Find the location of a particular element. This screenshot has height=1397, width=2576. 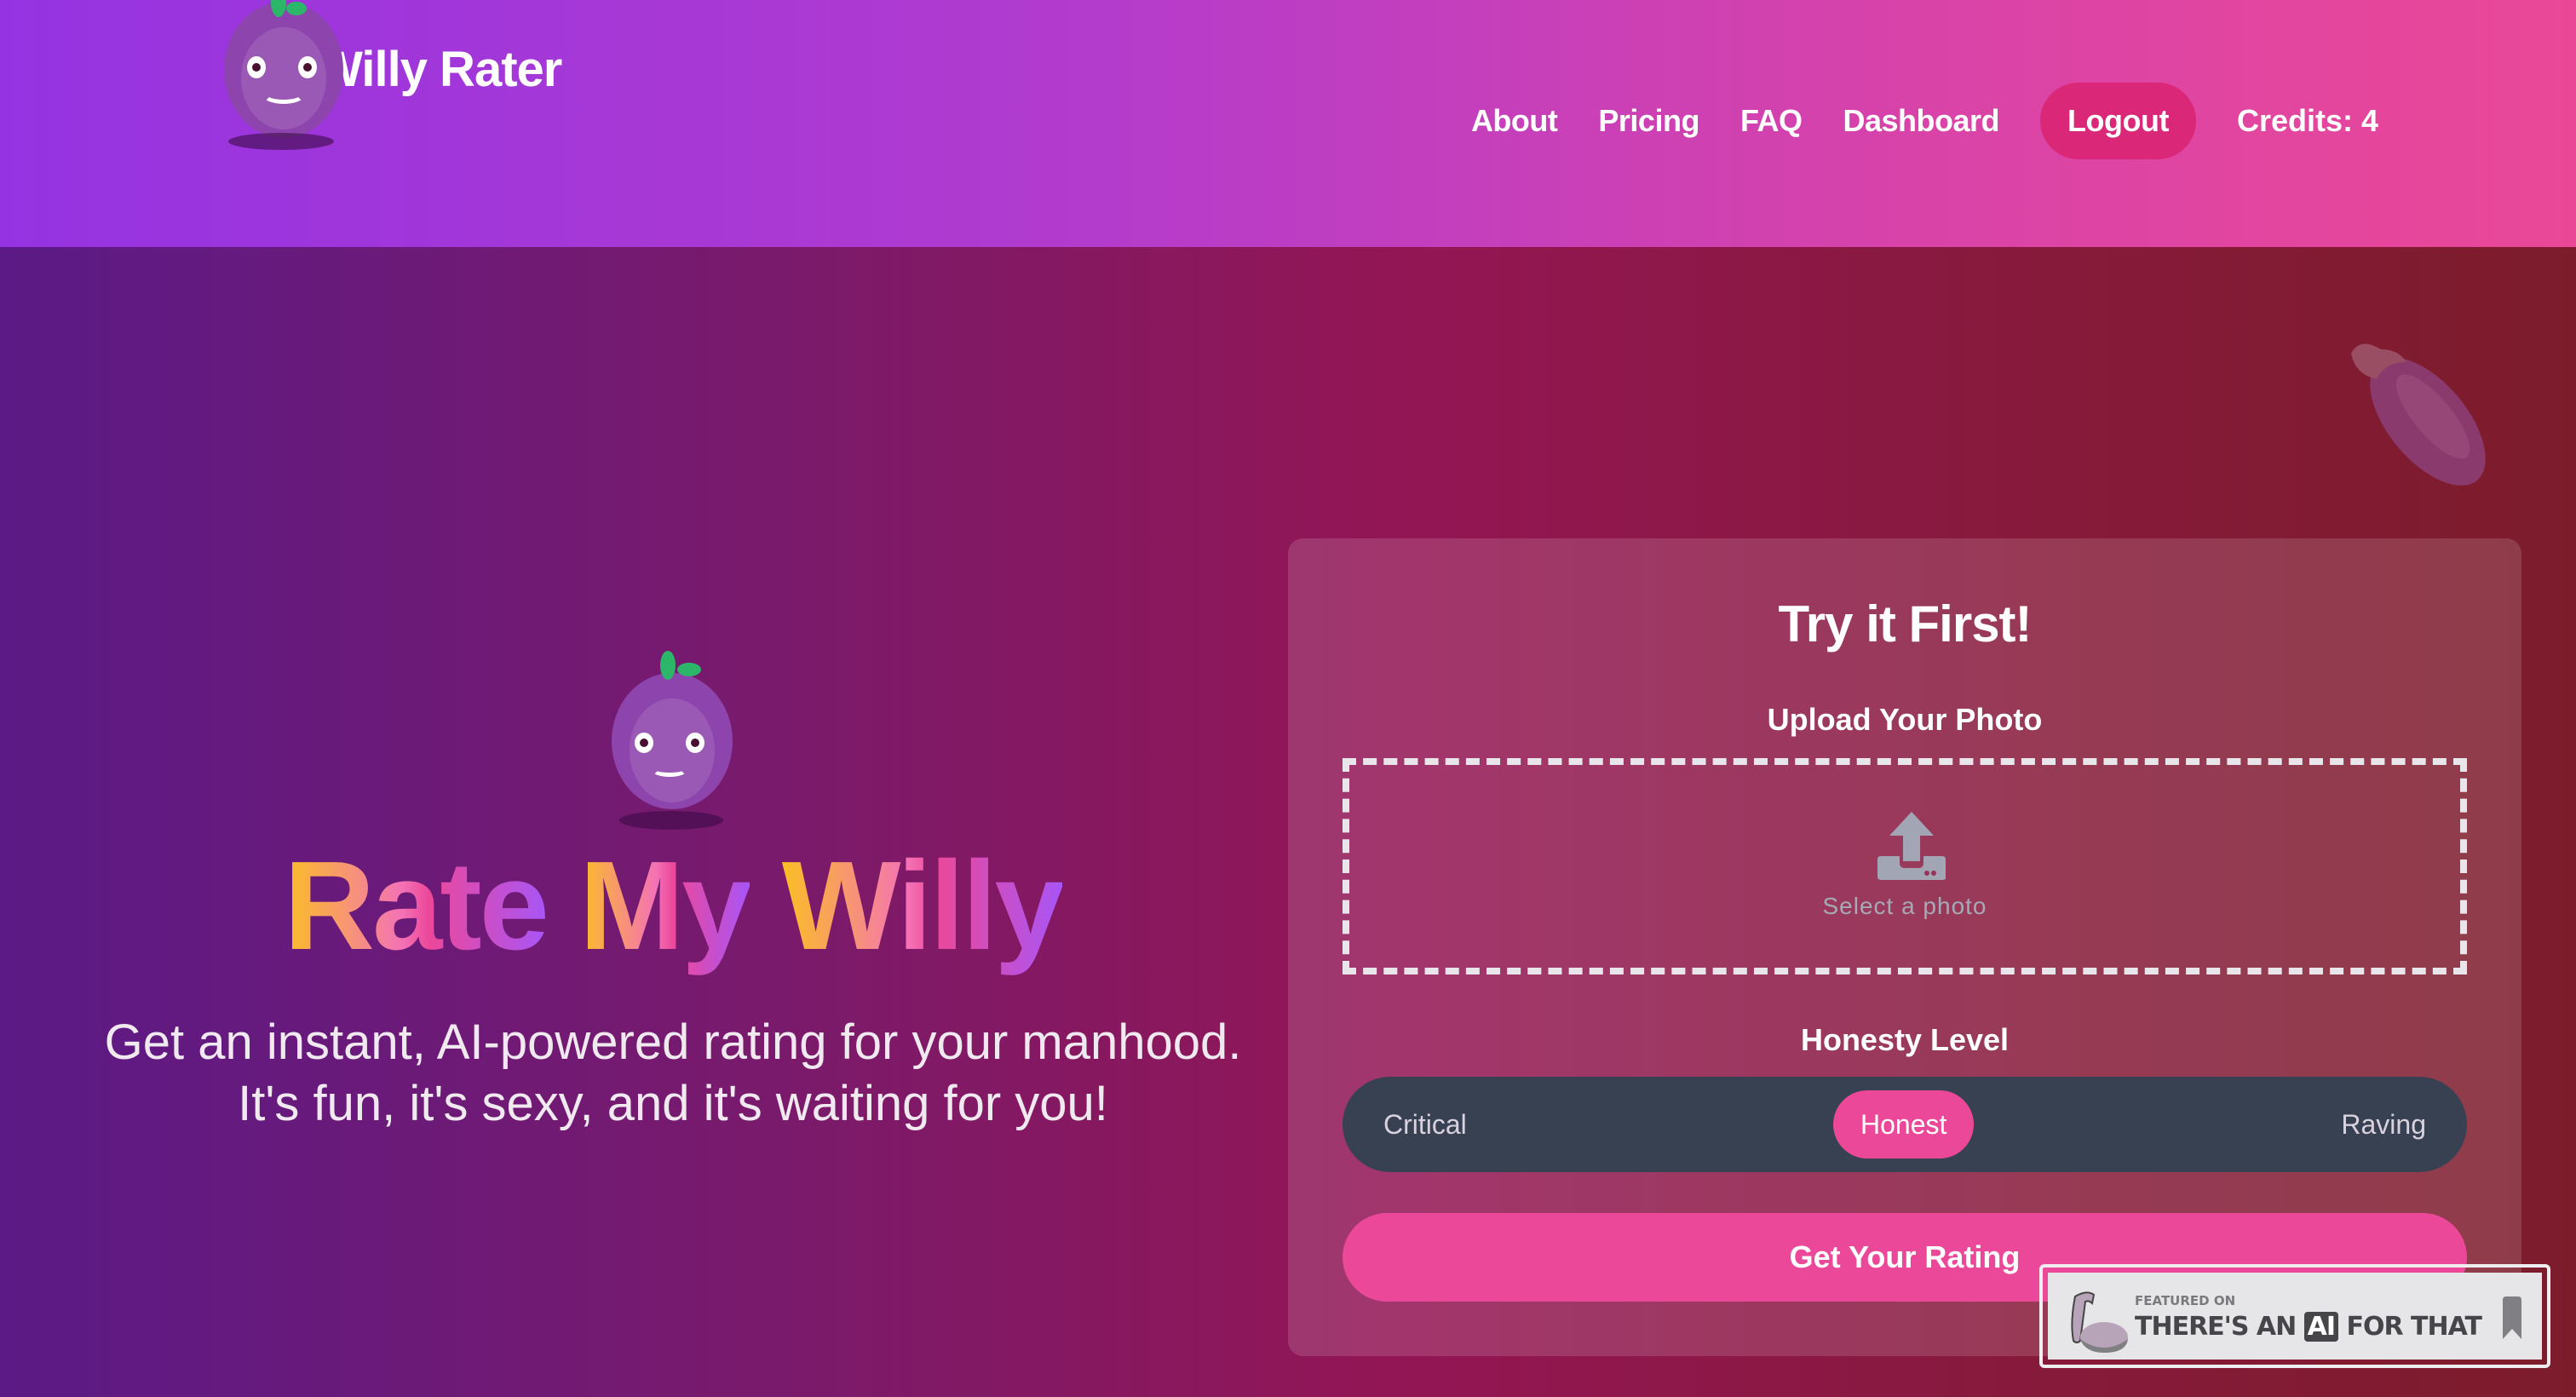

hero-title: Rate My Willy is located at coordinates (673, 906).